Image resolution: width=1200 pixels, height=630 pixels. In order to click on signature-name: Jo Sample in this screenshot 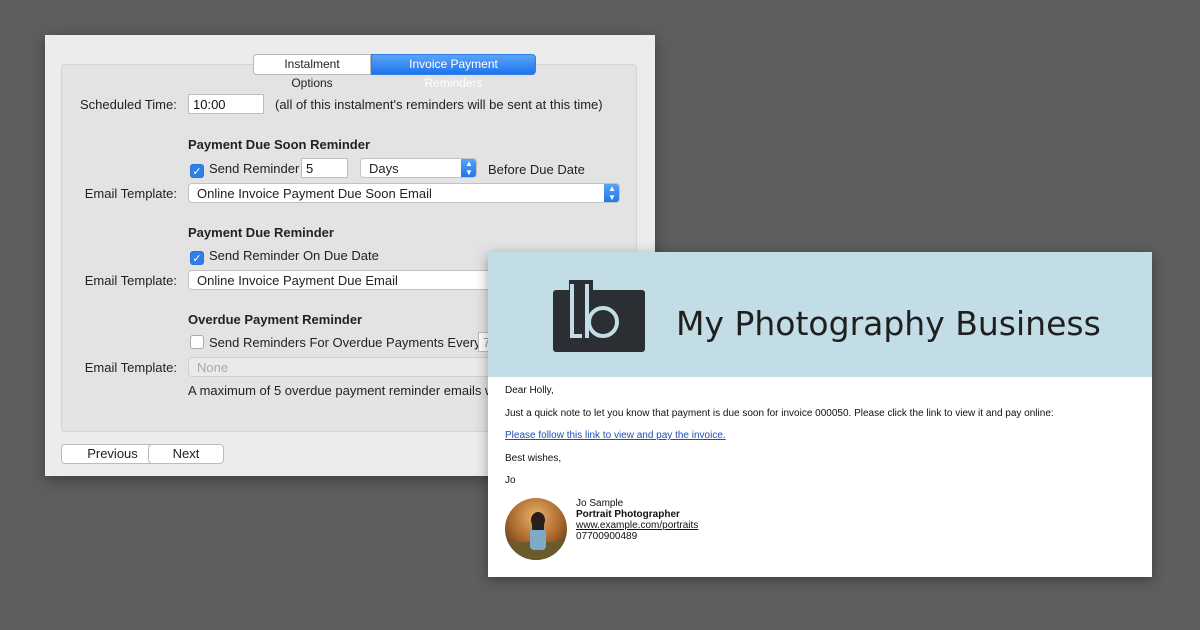, I will do `click(600, 503)`.